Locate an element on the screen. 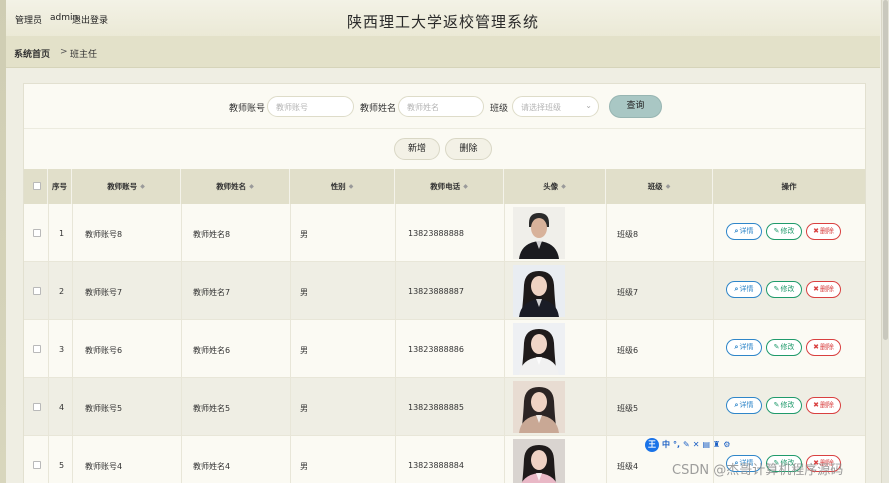 The width and height of the screenshot is (889, 483). column-phone: 教师电话 ◆ is located at coordinates (449, 186).